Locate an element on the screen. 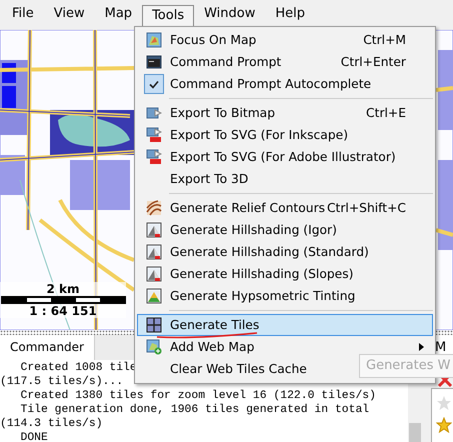  menu-entry: Generate Relief Contours Ctrl+Shift+C is located at coordinates (285, 208).